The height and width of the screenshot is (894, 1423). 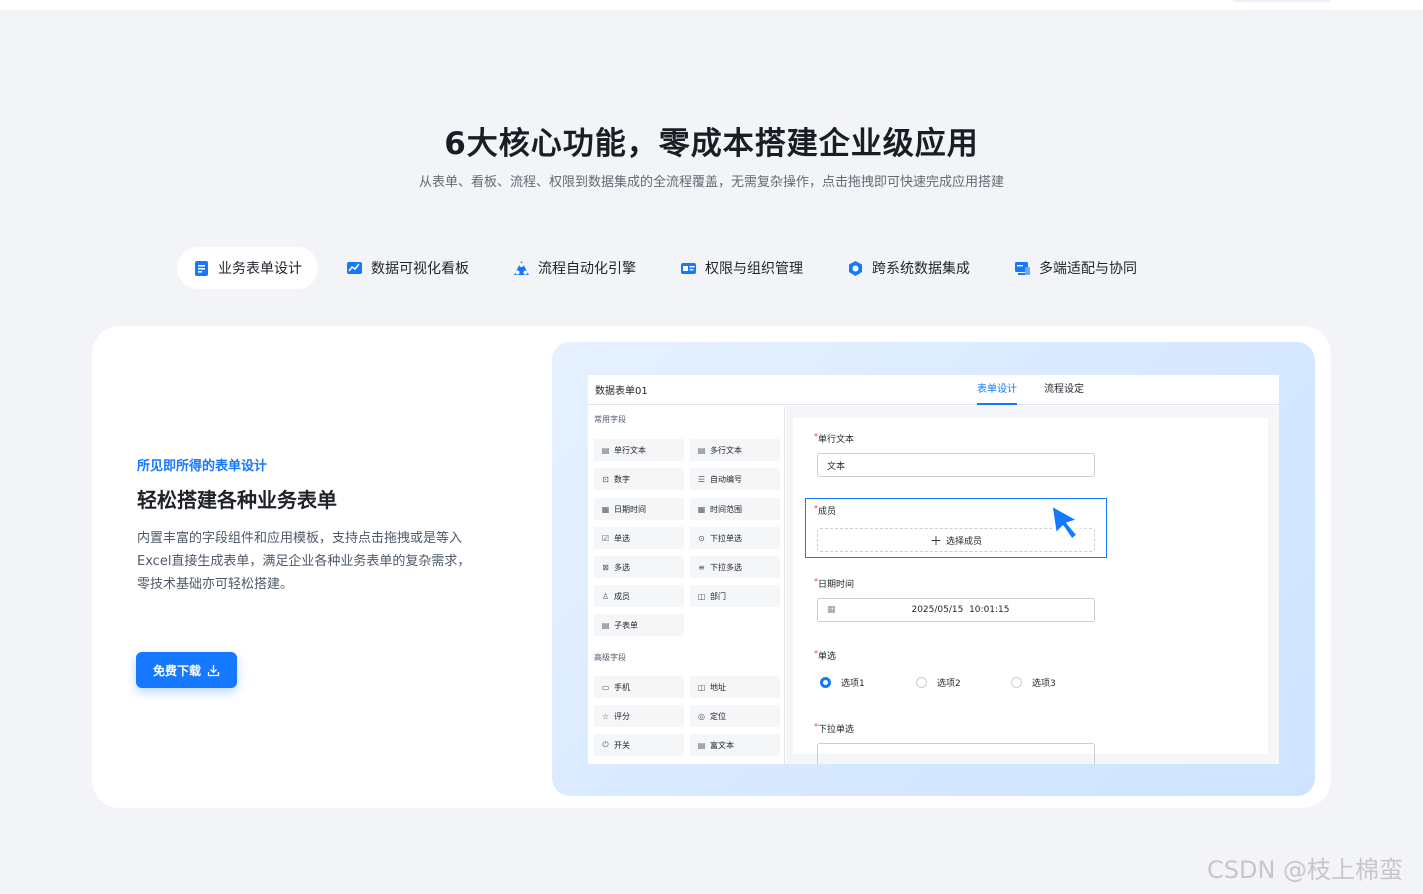 I want to click on field-phone: ▭ 手机, so click(x=639, y=687).